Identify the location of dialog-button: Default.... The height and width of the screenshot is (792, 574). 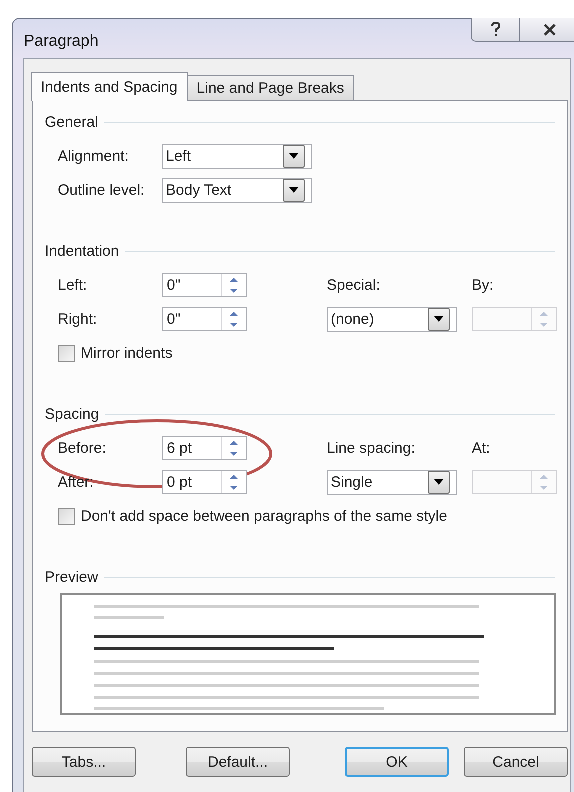
(238, 762).